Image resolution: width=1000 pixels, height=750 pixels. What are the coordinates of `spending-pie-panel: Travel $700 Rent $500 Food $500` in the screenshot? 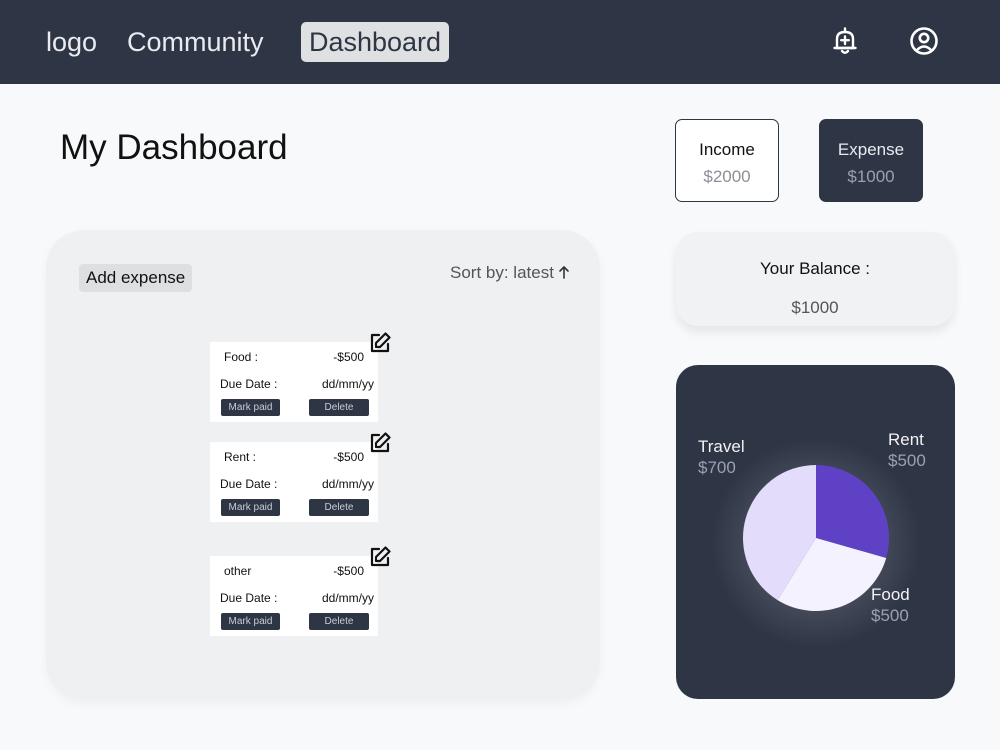 It's located at (815, 532).